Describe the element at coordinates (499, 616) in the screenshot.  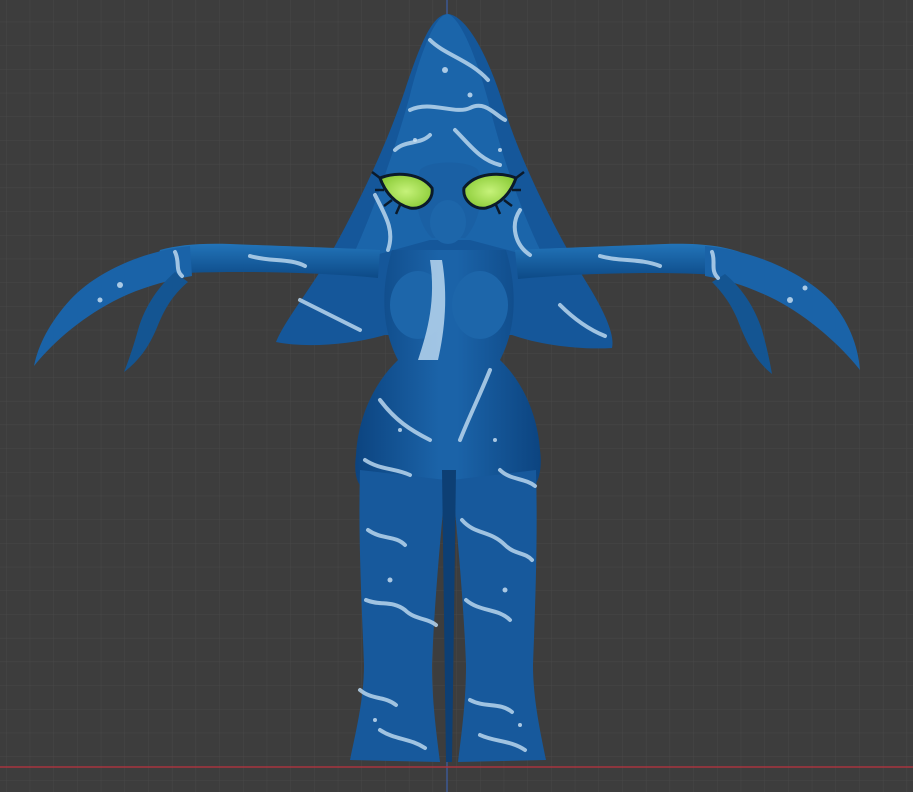
I see `right-leg` at that location.